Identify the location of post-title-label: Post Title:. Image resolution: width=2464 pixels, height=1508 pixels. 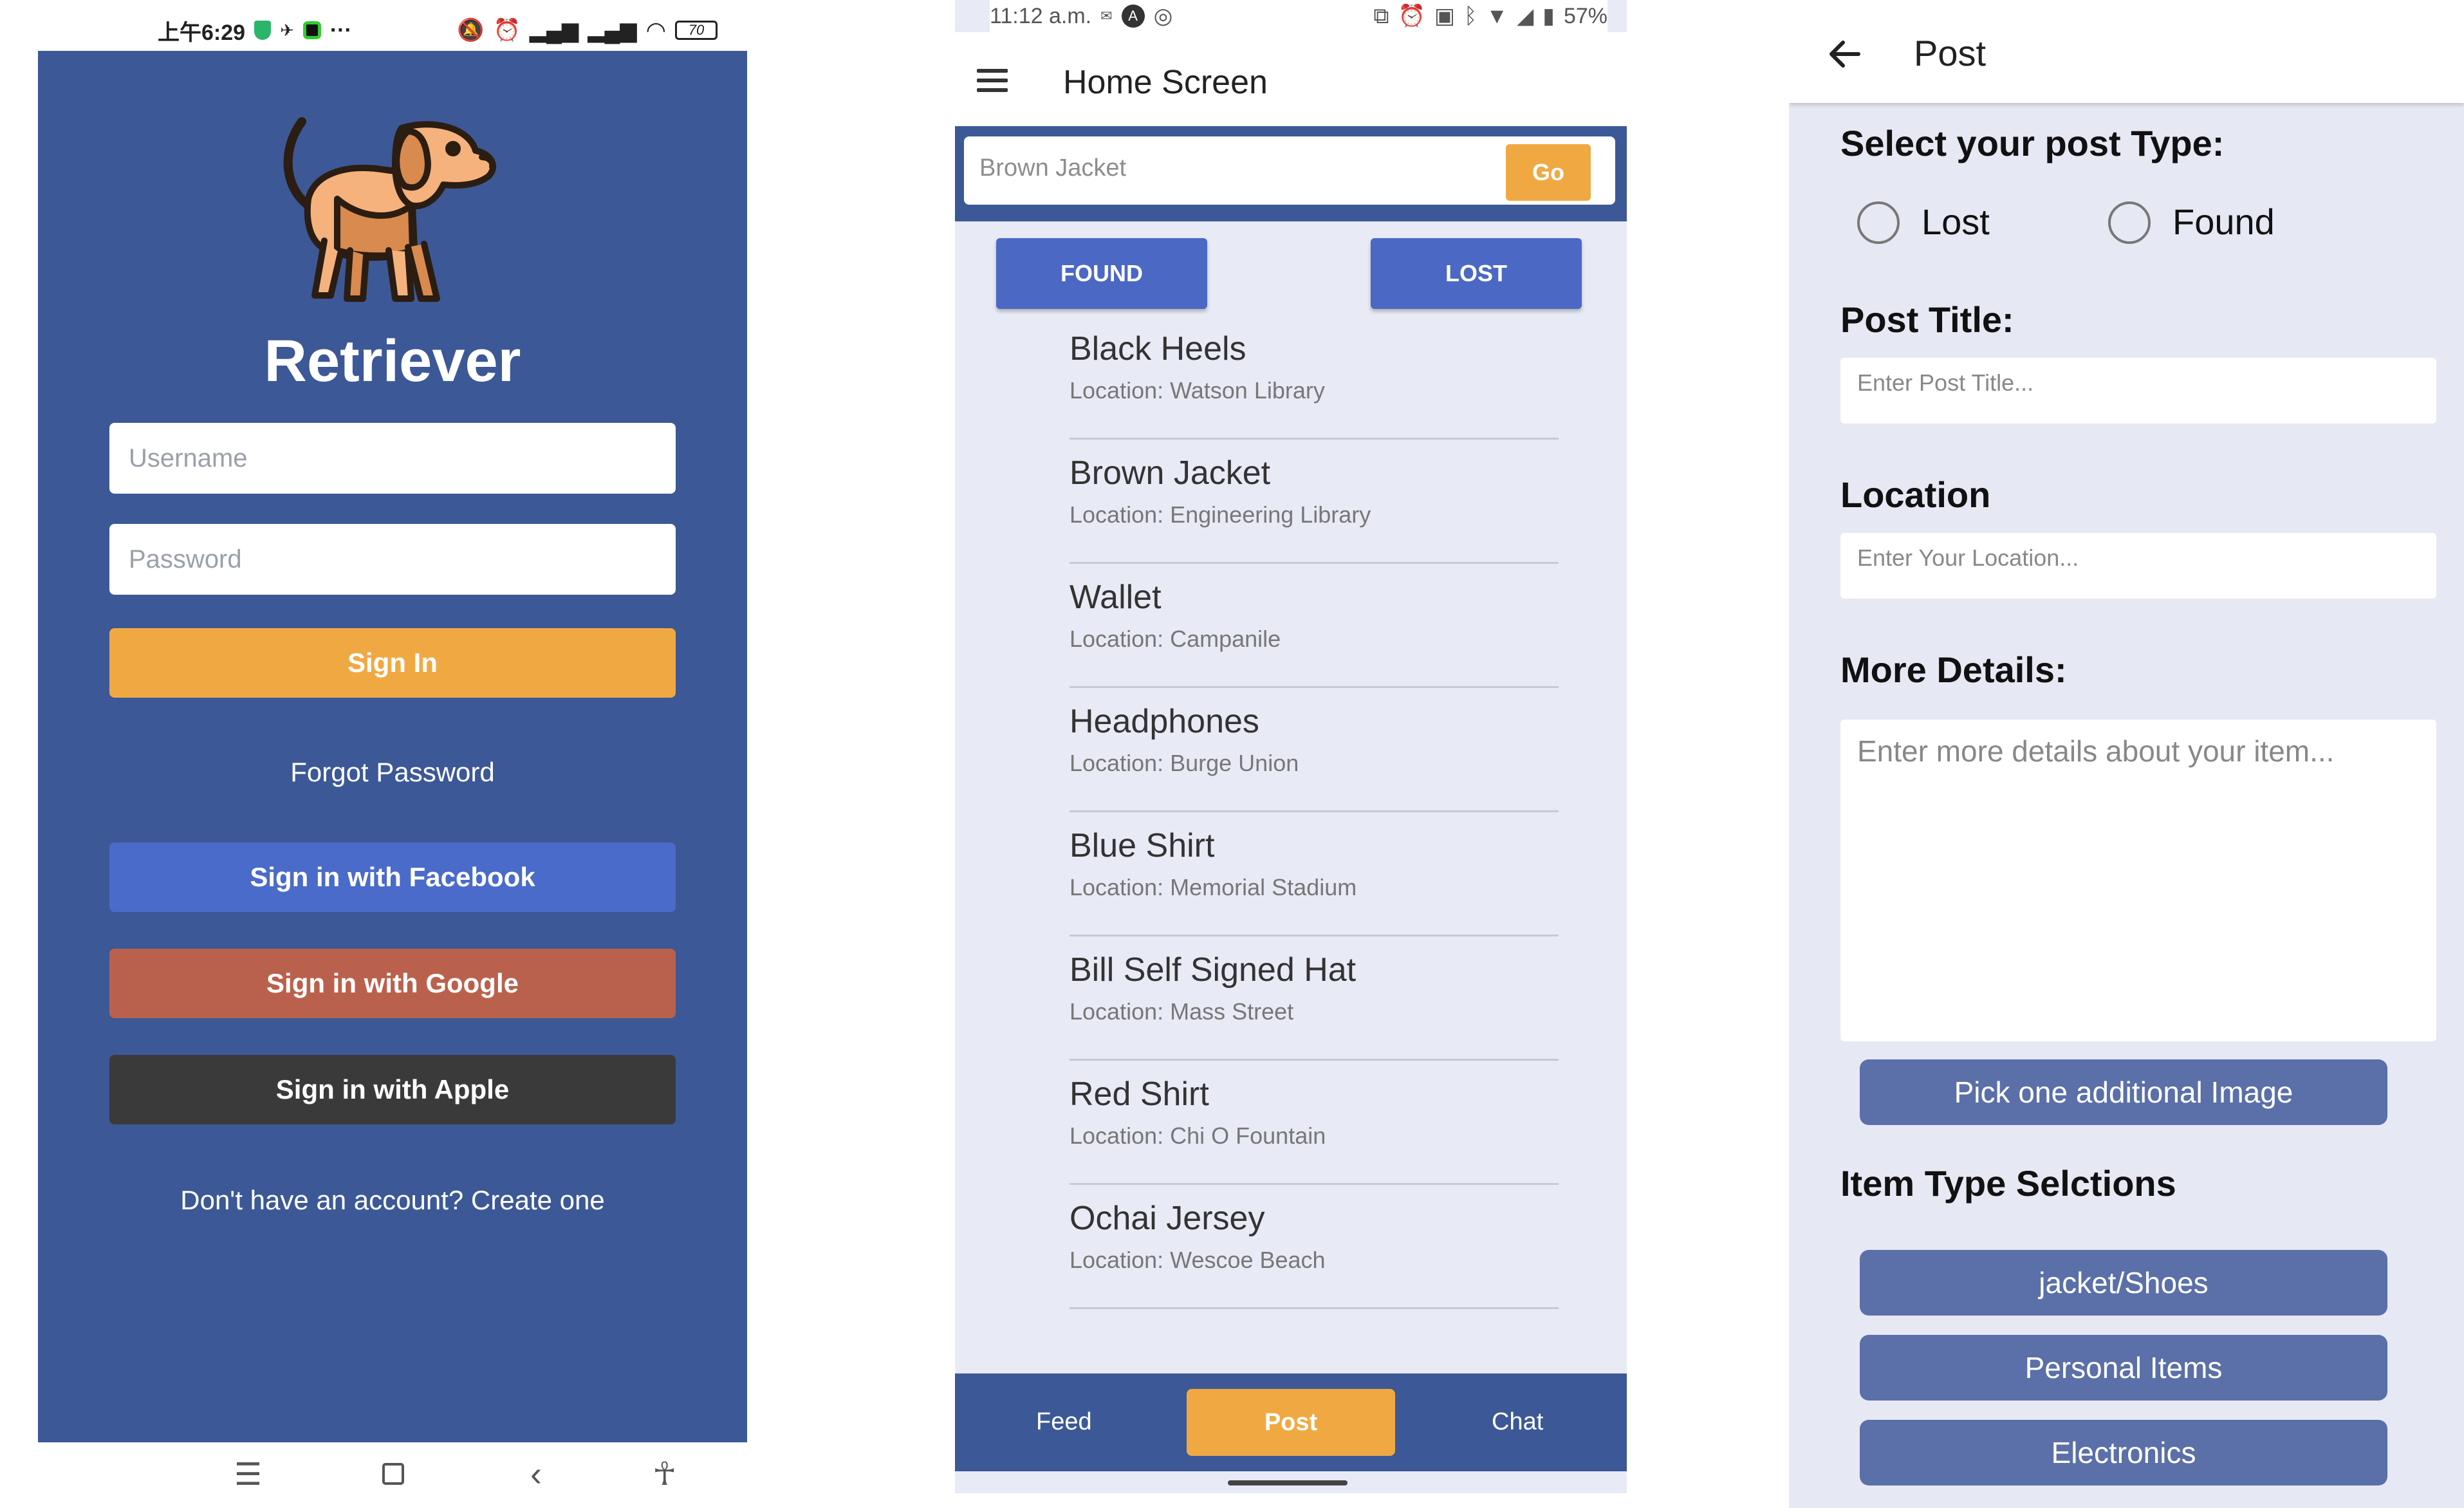
(1927, 319).